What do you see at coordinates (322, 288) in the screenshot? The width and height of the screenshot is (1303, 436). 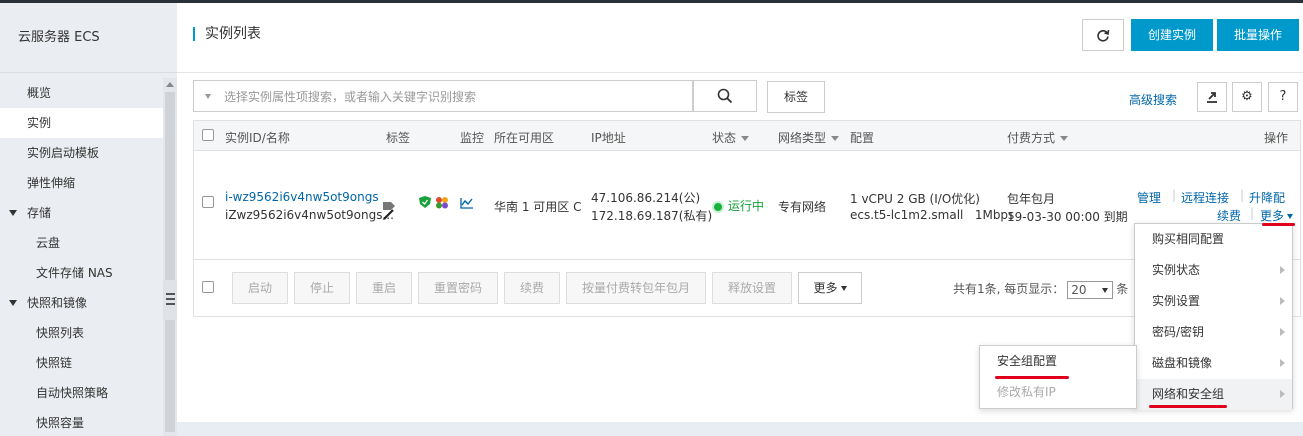 I see `stop-button: 停止` at bounding box center [322, 288].